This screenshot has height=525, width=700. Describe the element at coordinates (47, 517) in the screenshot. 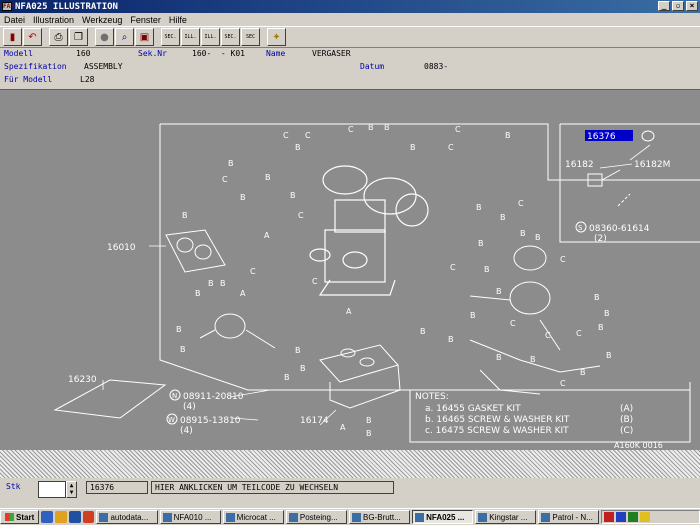

I see `explorer-quicklaunch-icon` at that location.